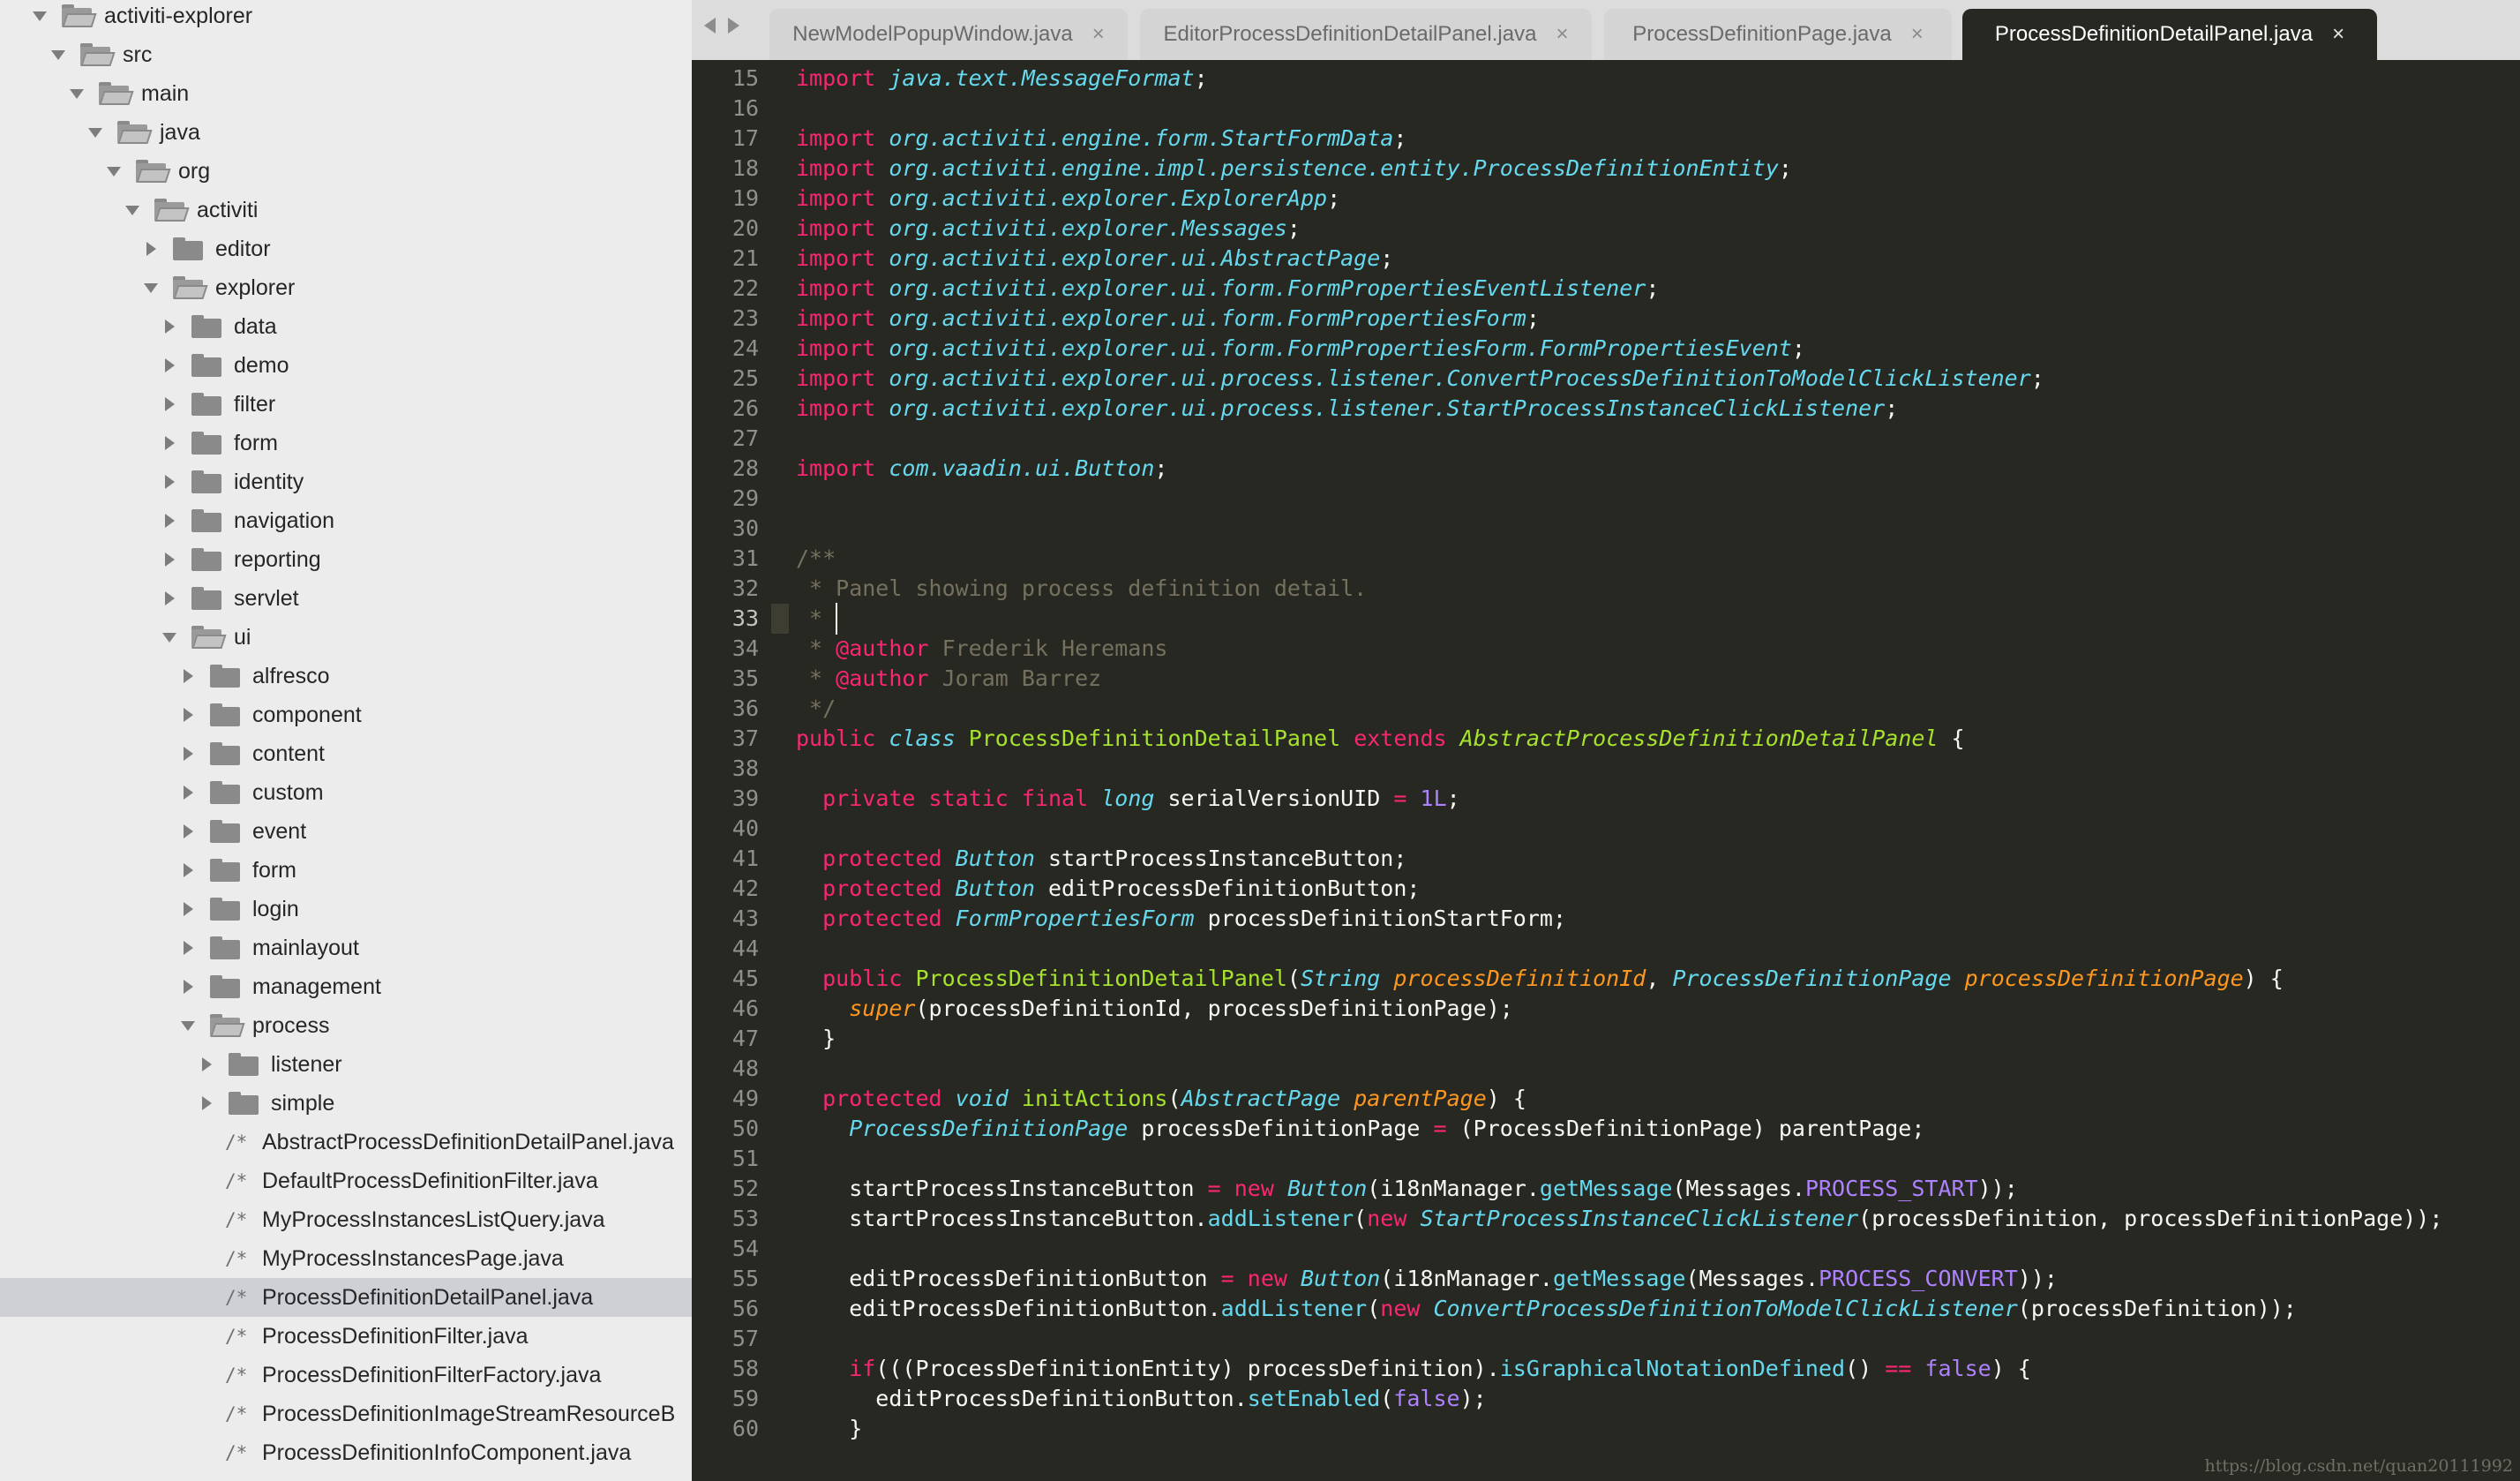 This screenshot has width=2520, height=1481. I want to click on tree-folder-org: org, so click(346, 172).